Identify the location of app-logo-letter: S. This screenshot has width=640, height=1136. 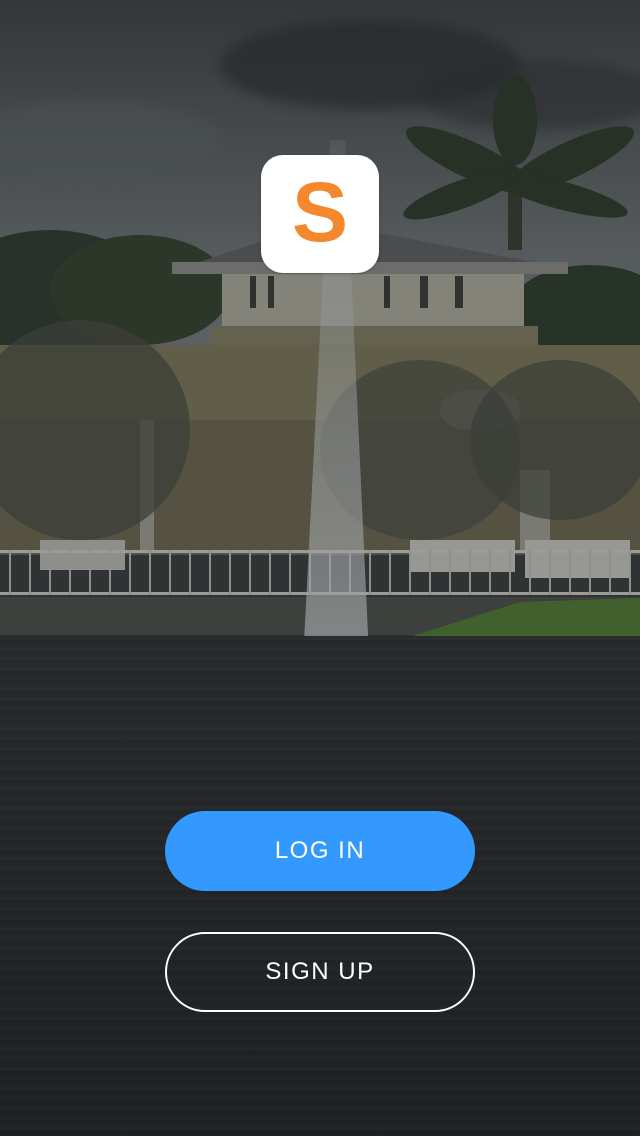
(320, 212).